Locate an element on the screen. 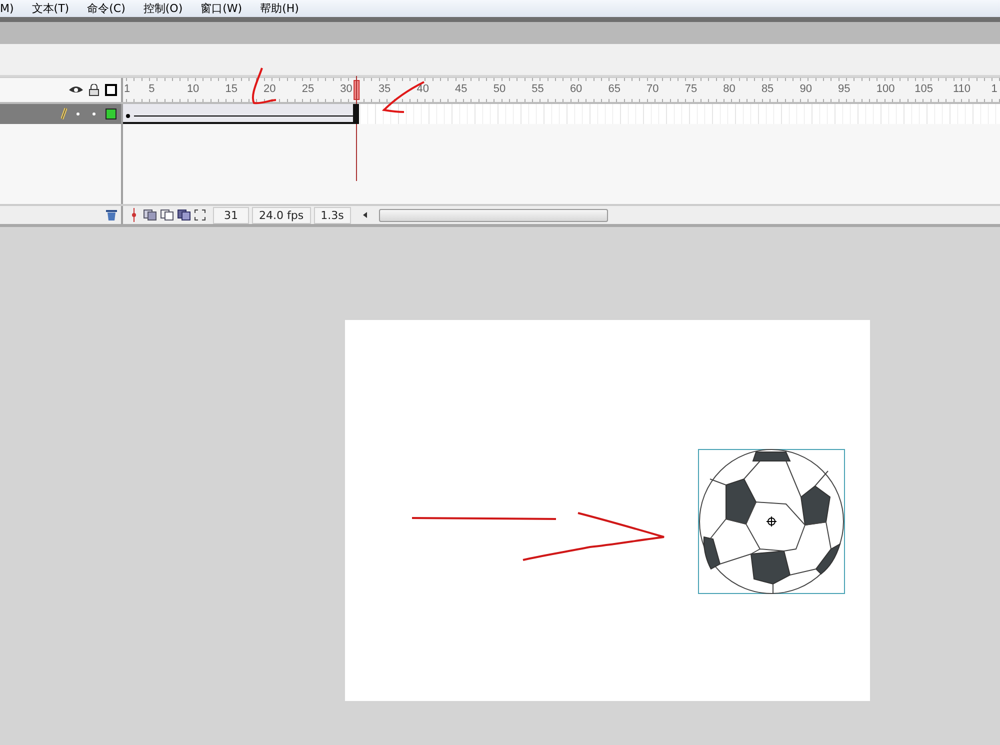 The image size is (1000, 745). menu-item: 命令(C) is located at coordinates (108, 8).